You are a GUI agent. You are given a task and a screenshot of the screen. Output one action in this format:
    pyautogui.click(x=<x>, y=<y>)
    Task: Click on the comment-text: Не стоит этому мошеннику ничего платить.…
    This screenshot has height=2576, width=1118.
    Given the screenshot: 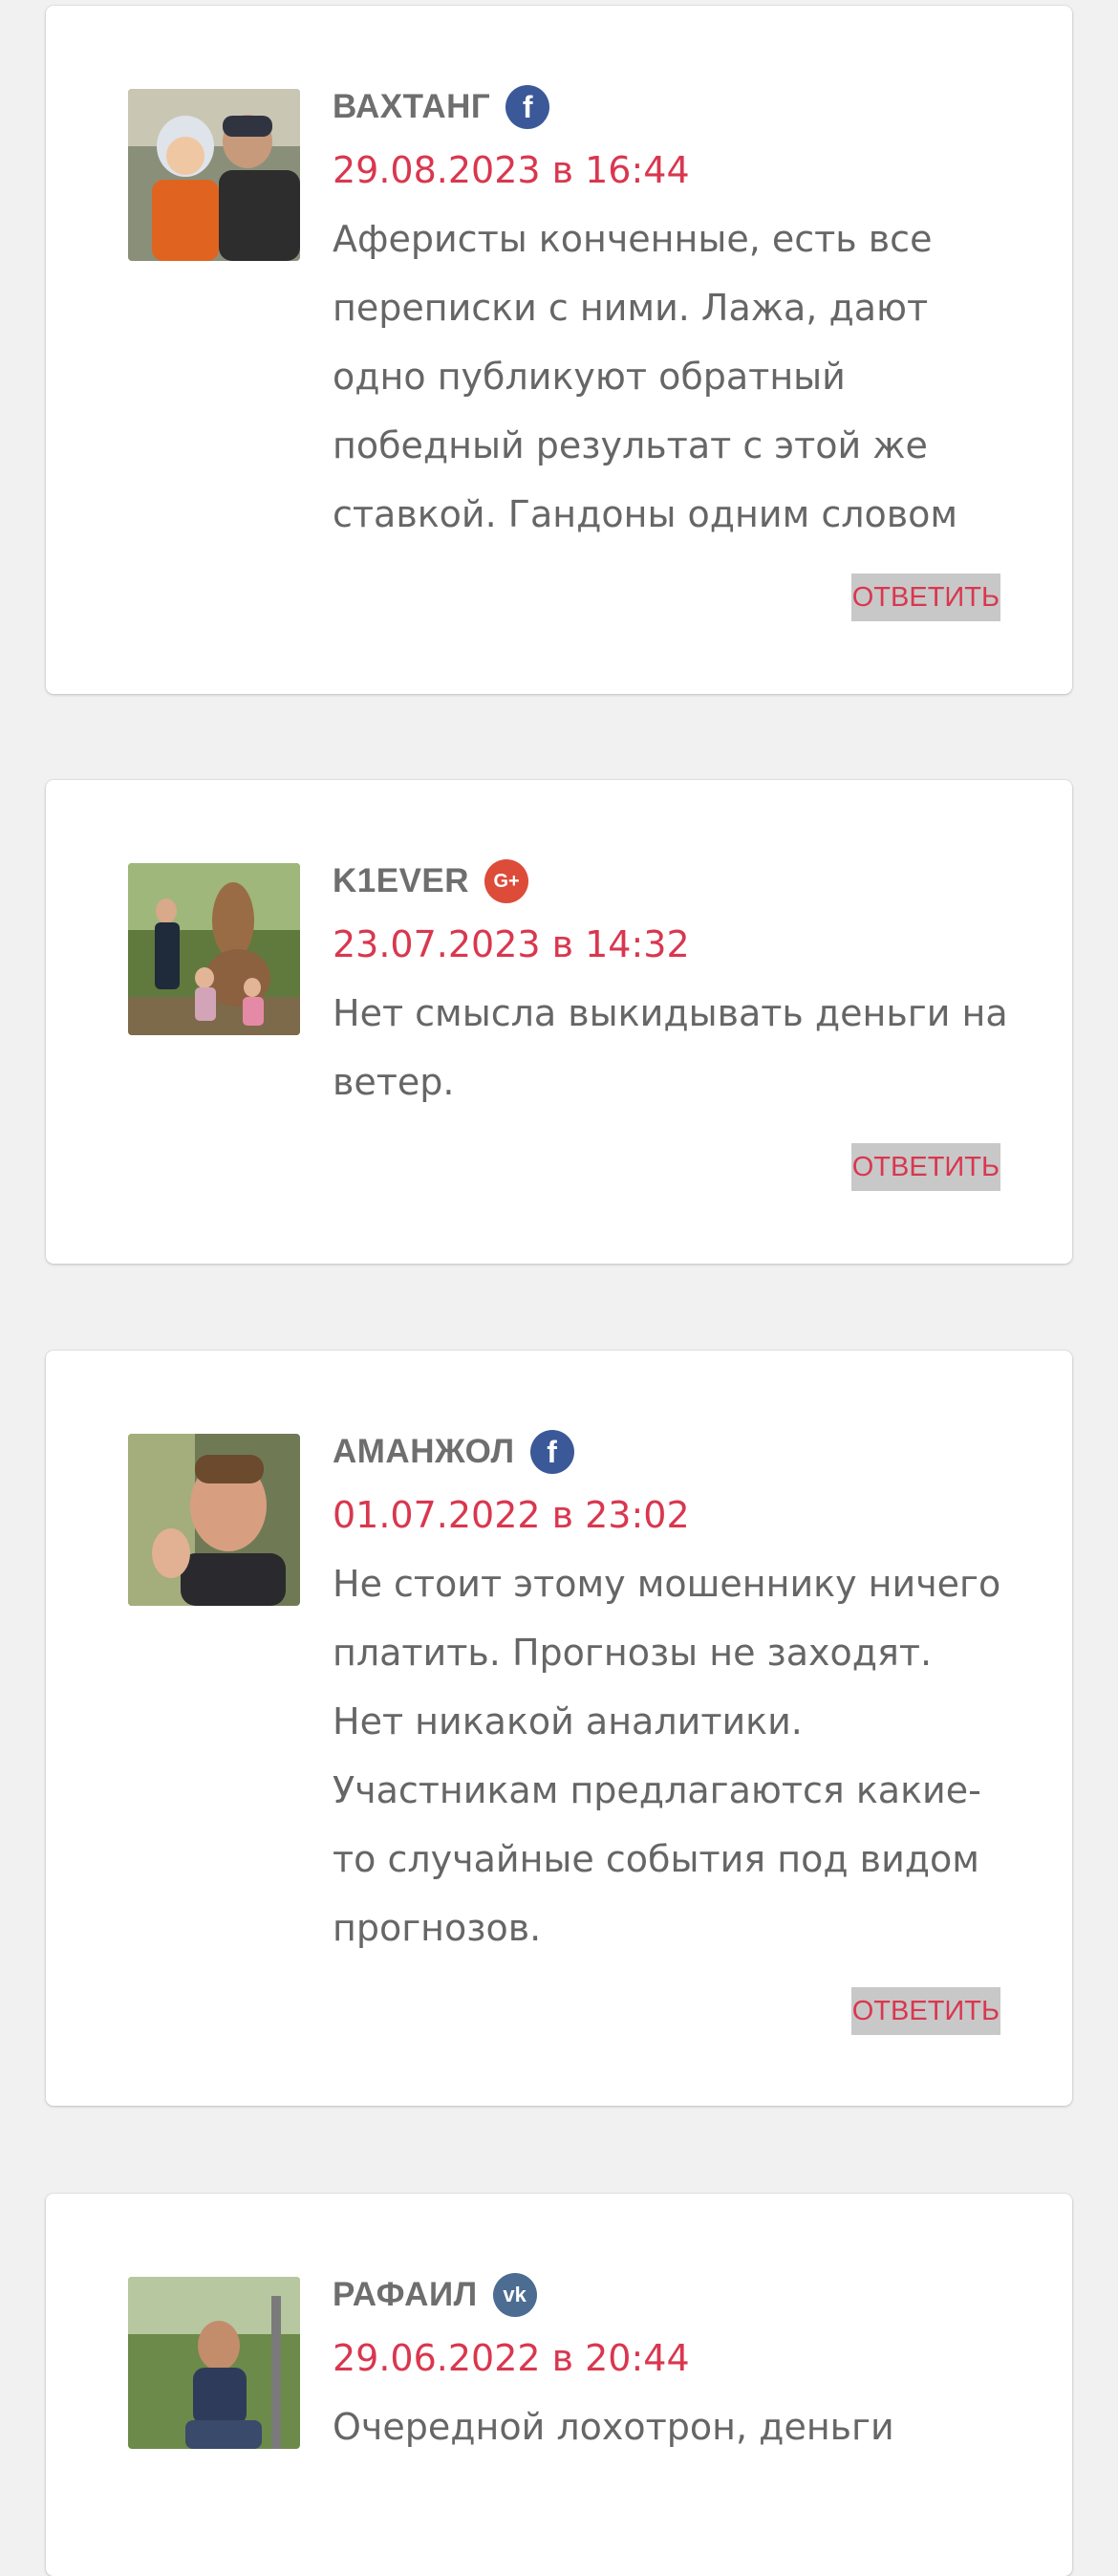 What is the action you would take?
    pyautogui.click(x=667, y=1756)
    